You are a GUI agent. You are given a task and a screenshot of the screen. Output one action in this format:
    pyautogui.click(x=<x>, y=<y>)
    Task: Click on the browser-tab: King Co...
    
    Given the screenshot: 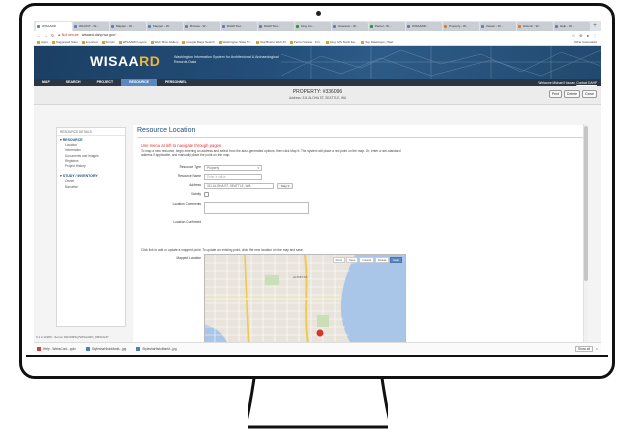 What is the action you would take?
    pyautogui.click(x=313, y=26)
    